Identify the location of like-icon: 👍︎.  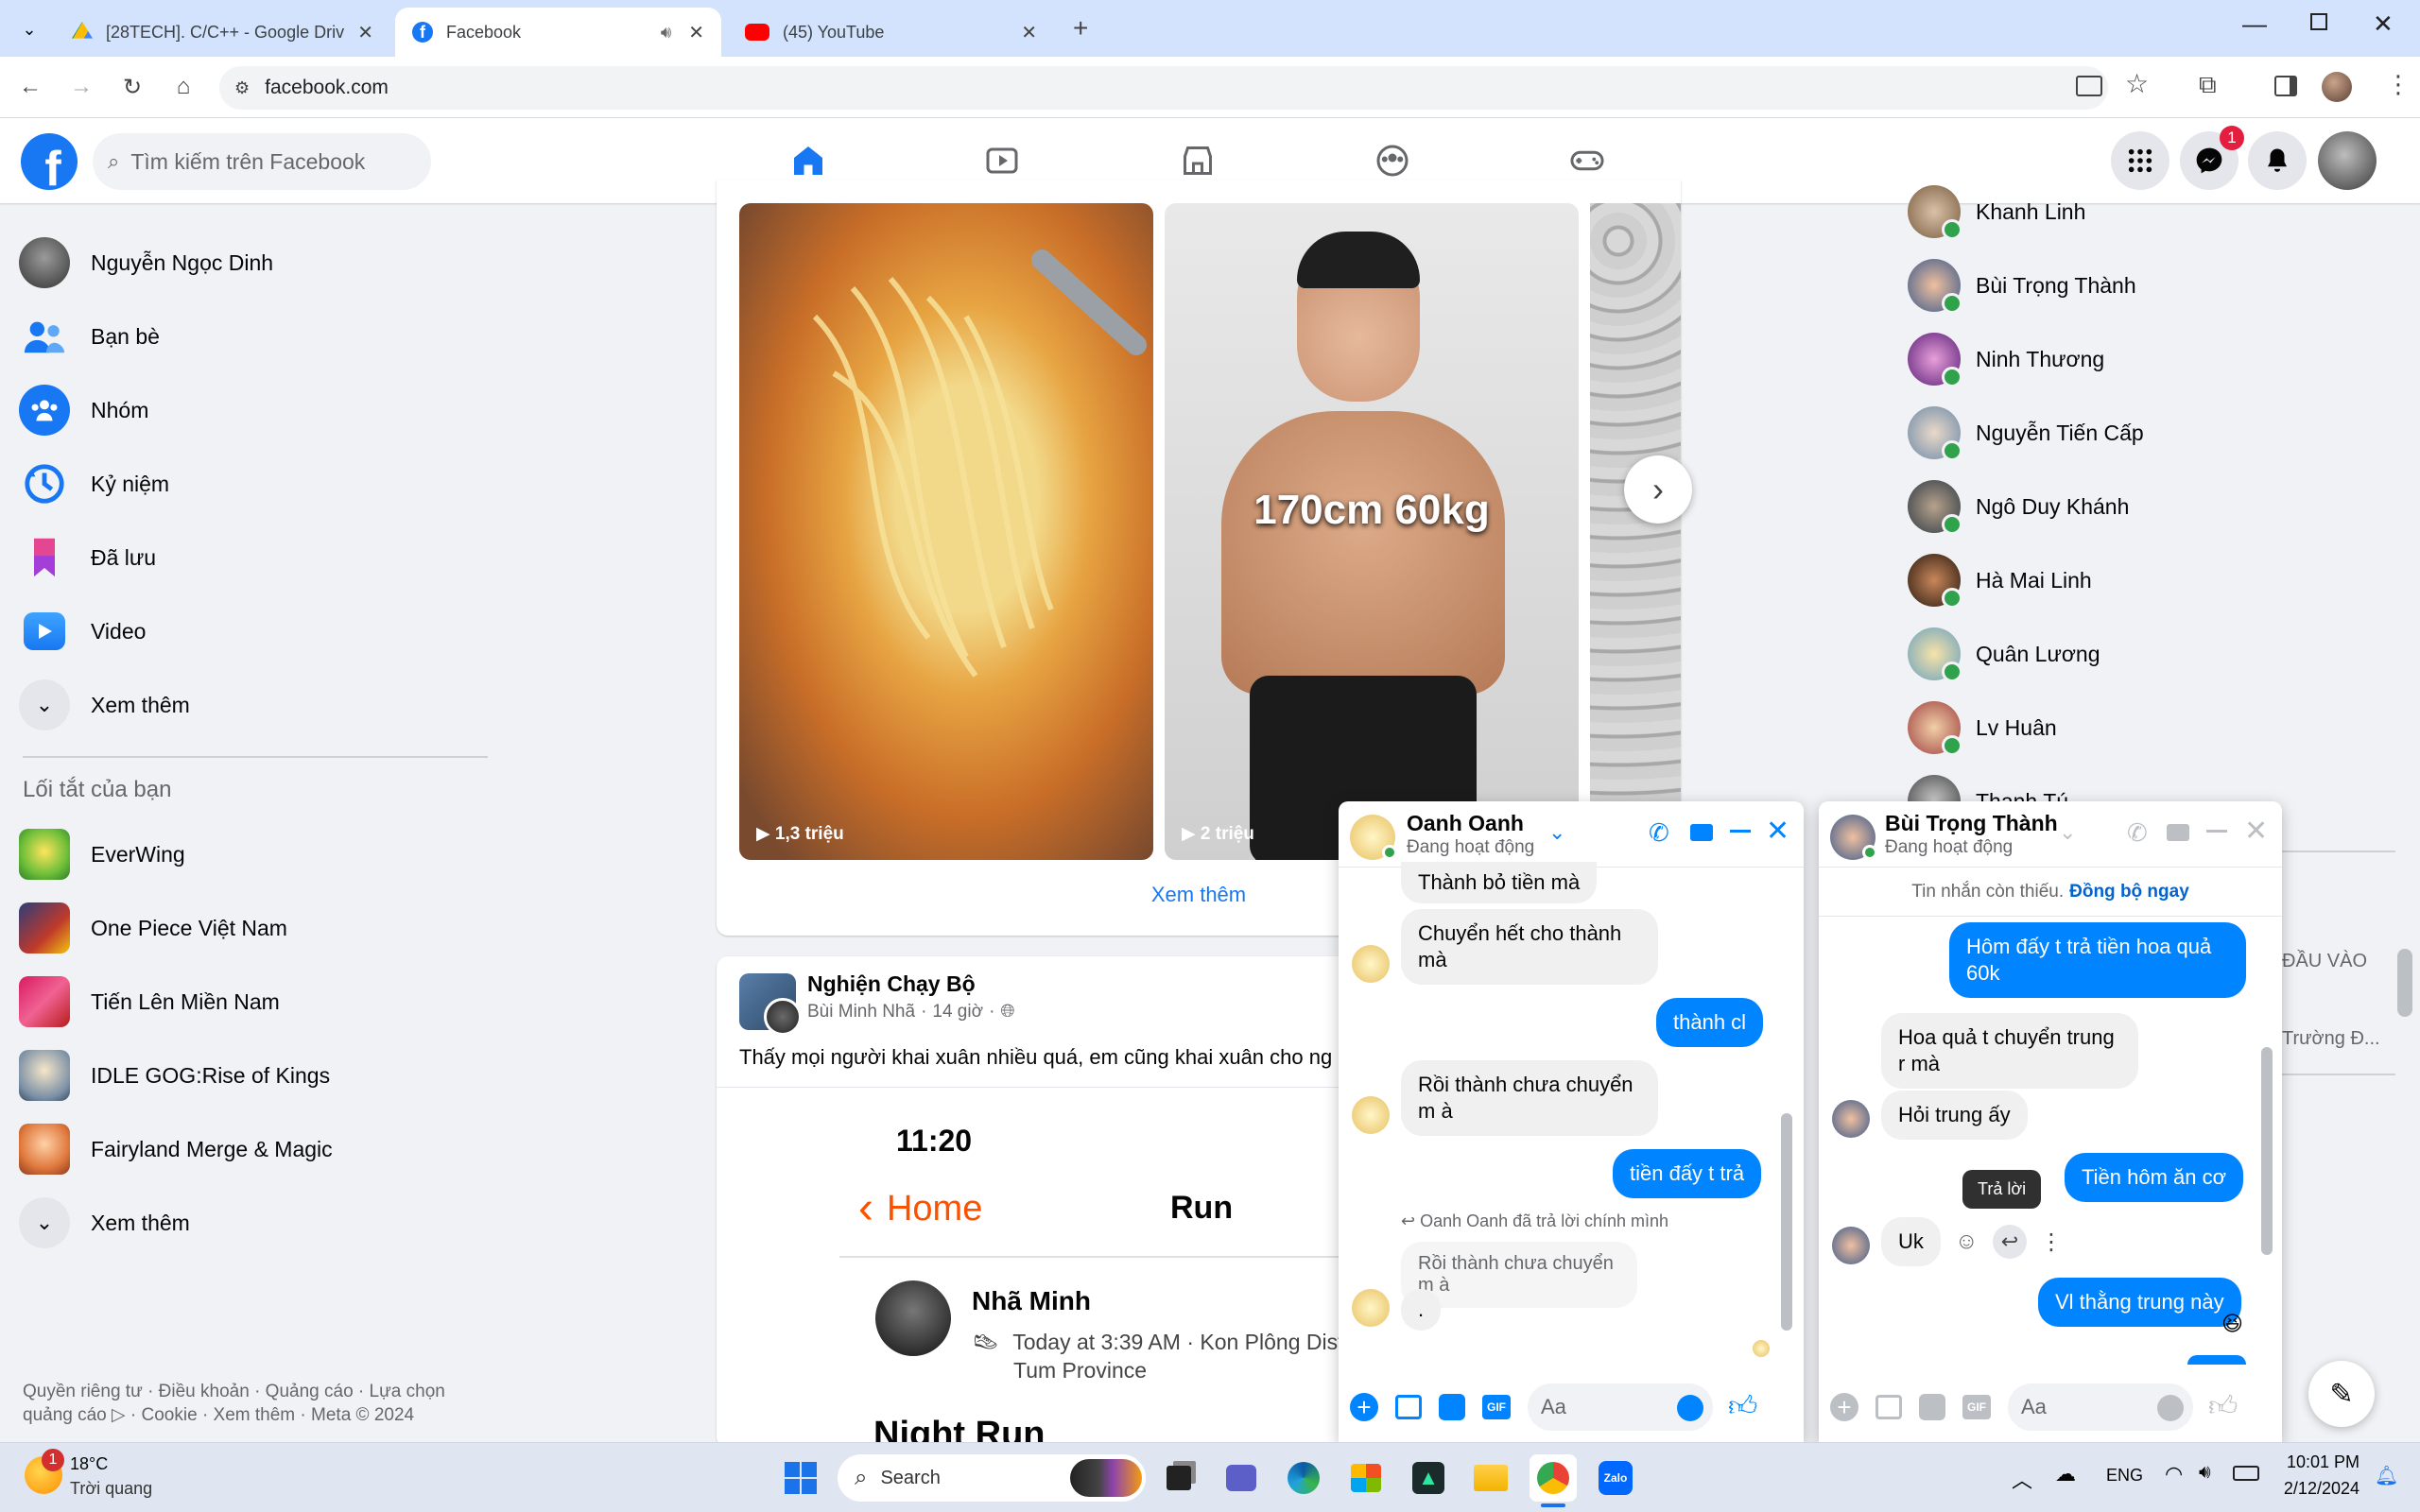
(1743, 1407).